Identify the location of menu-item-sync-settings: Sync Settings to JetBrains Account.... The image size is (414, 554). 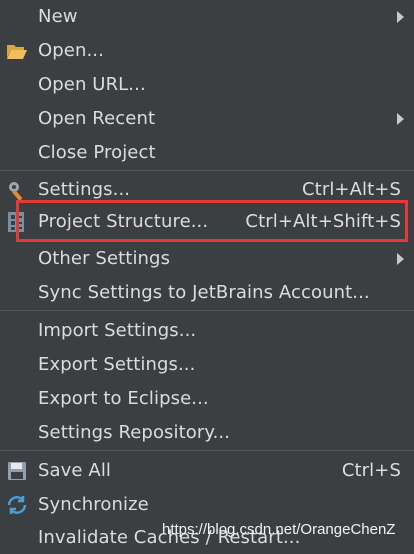
(207, 293).